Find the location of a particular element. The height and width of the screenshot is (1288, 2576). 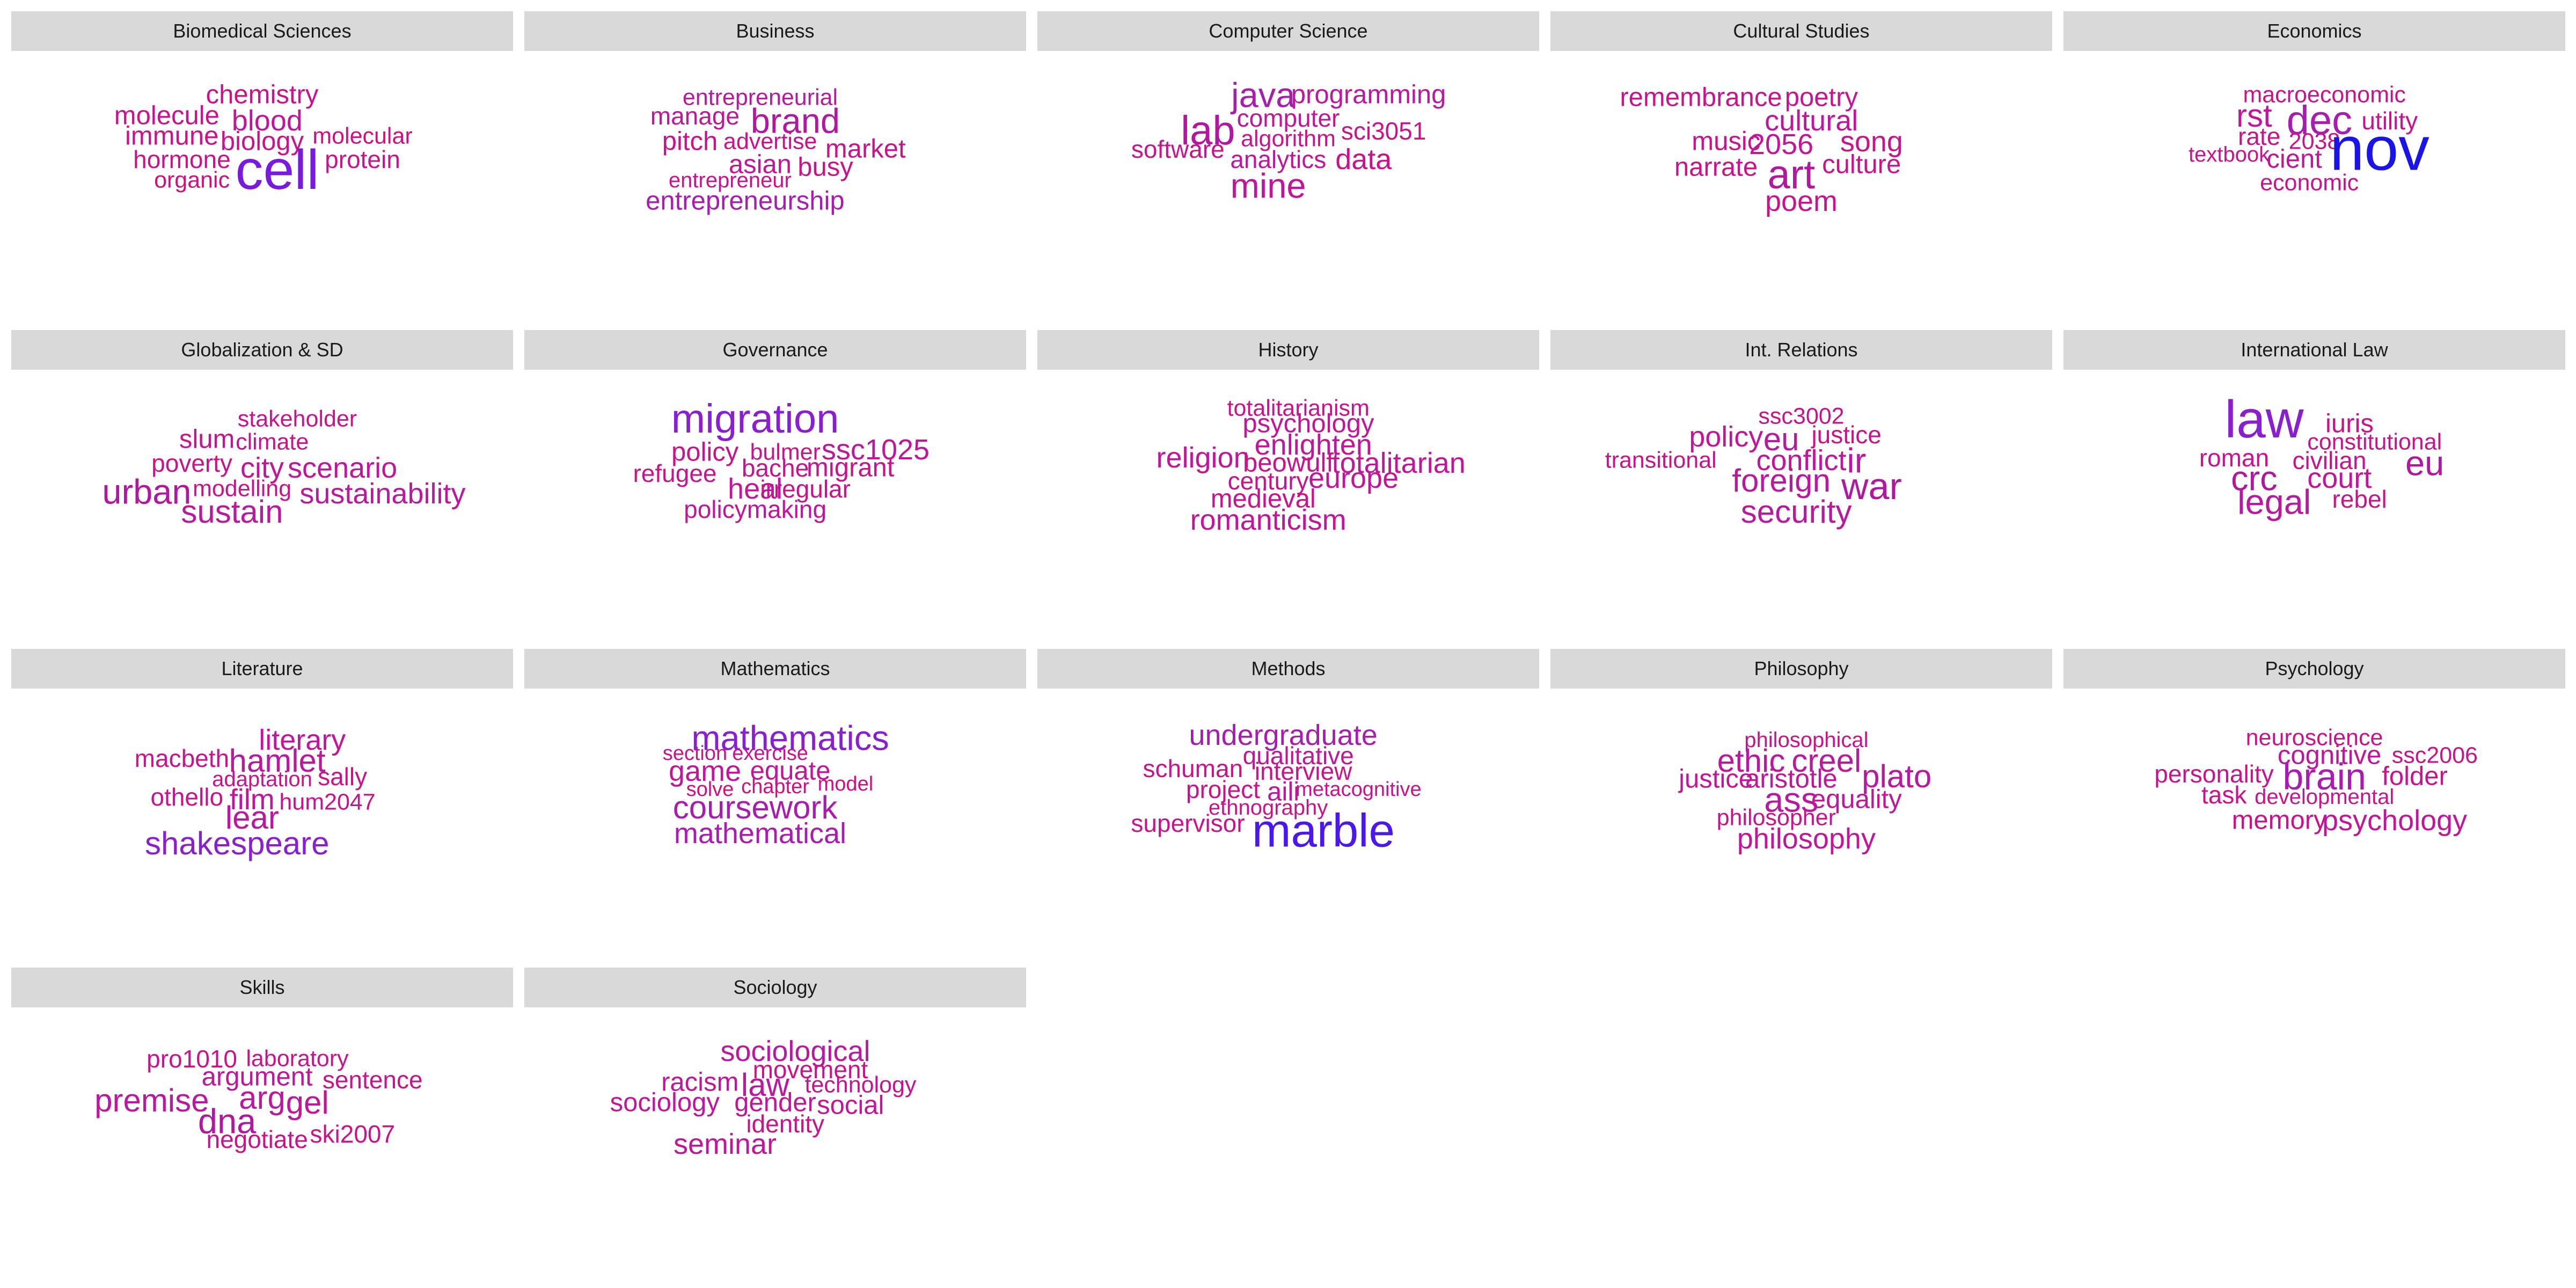

facet-title: Economics is located at coordinates (2314, 31).